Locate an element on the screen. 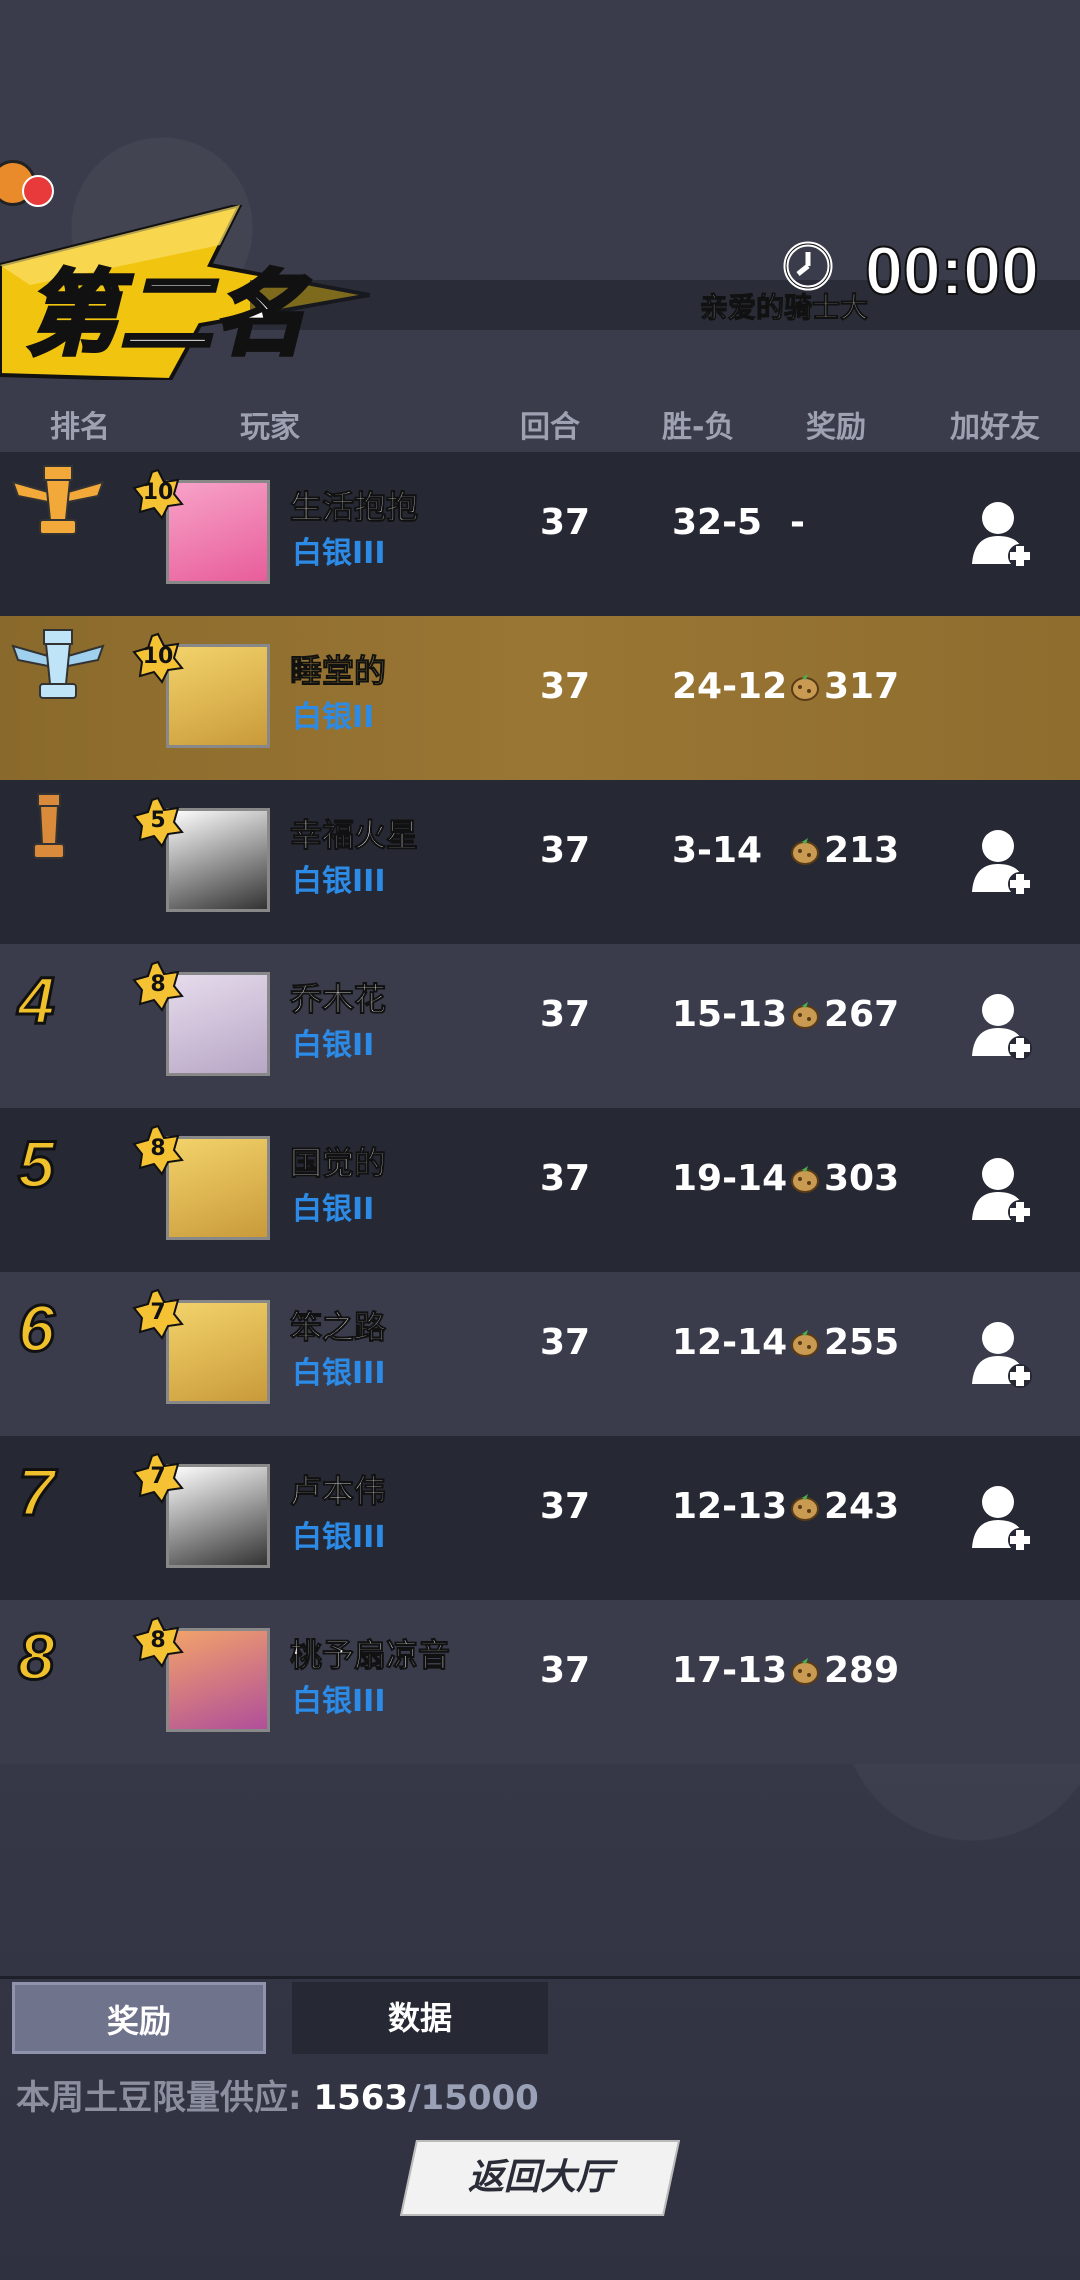 This screenshot has width=1080, height=2280. reward-value: 303 is located at coordinates (844, 1178).